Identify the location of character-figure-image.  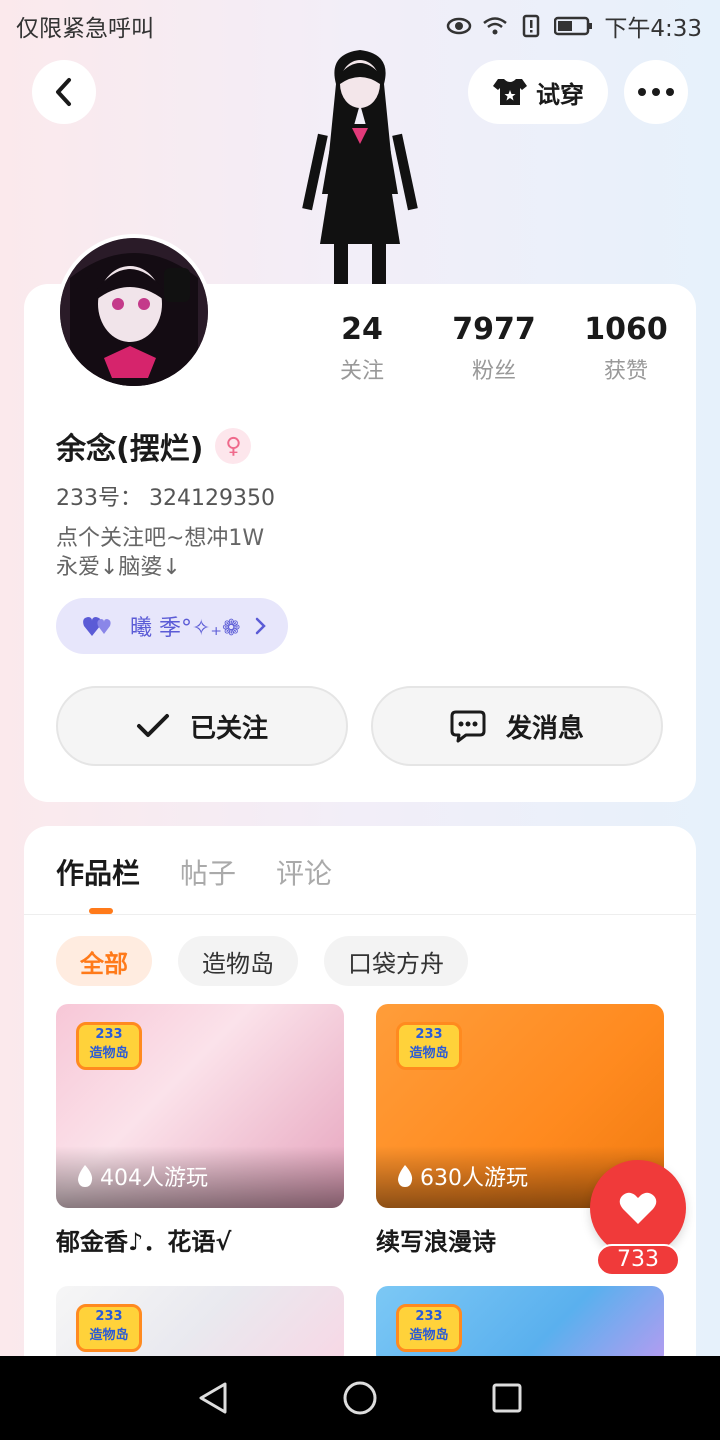
(360, 167).